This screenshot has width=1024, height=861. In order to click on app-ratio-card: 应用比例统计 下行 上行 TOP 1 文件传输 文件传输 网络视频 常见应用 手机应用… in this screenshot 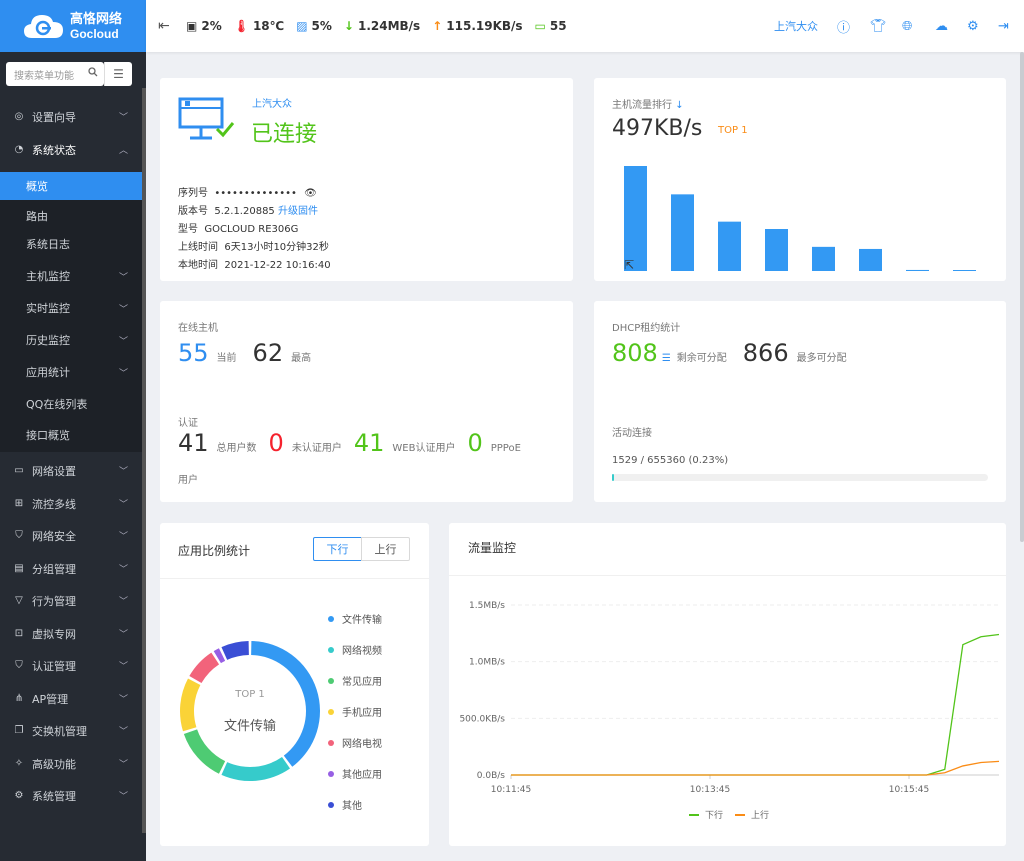, I will do `click(294, 684)`.